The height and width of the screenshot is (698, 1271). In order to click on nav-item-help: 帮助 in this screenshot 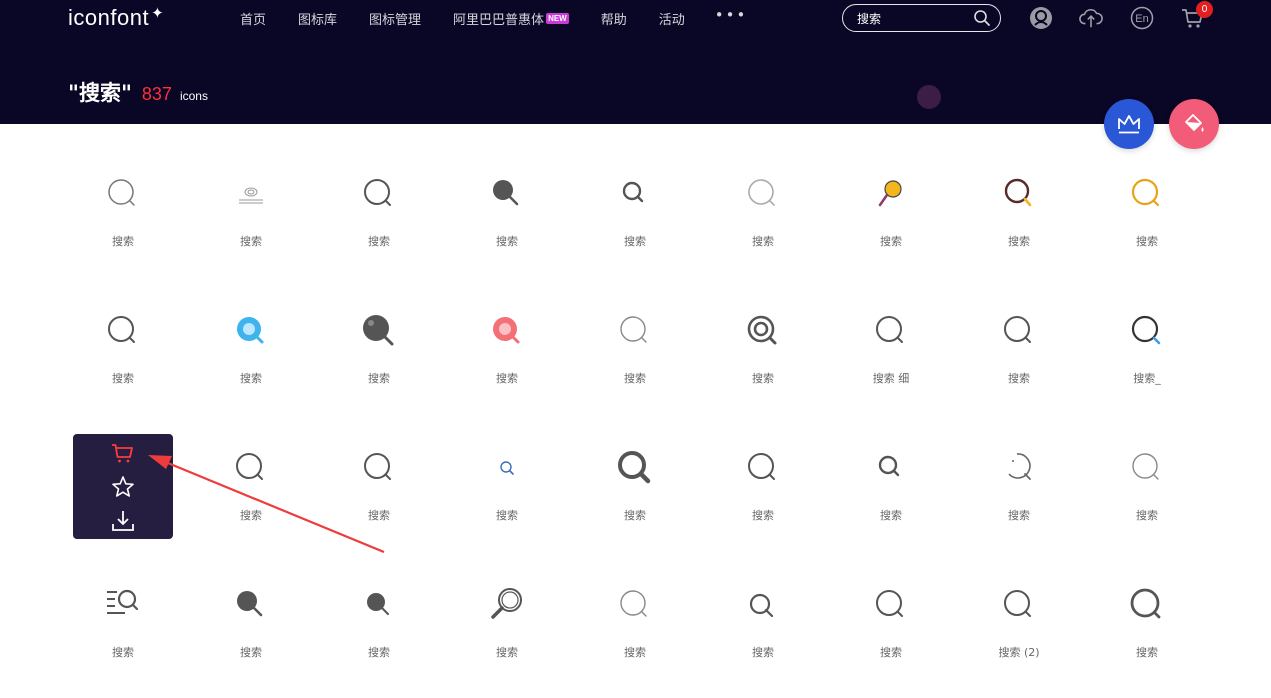, I will do `click(614, 18)`.